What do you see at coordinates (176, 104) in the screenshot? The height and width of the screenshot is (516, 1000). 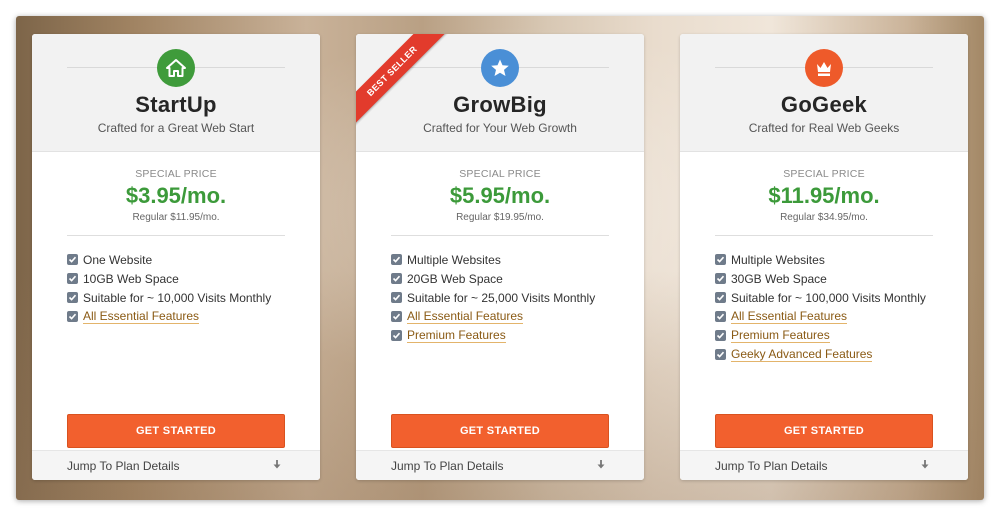 I see `plan-name: StartUp` at bounding box center [176, 104].